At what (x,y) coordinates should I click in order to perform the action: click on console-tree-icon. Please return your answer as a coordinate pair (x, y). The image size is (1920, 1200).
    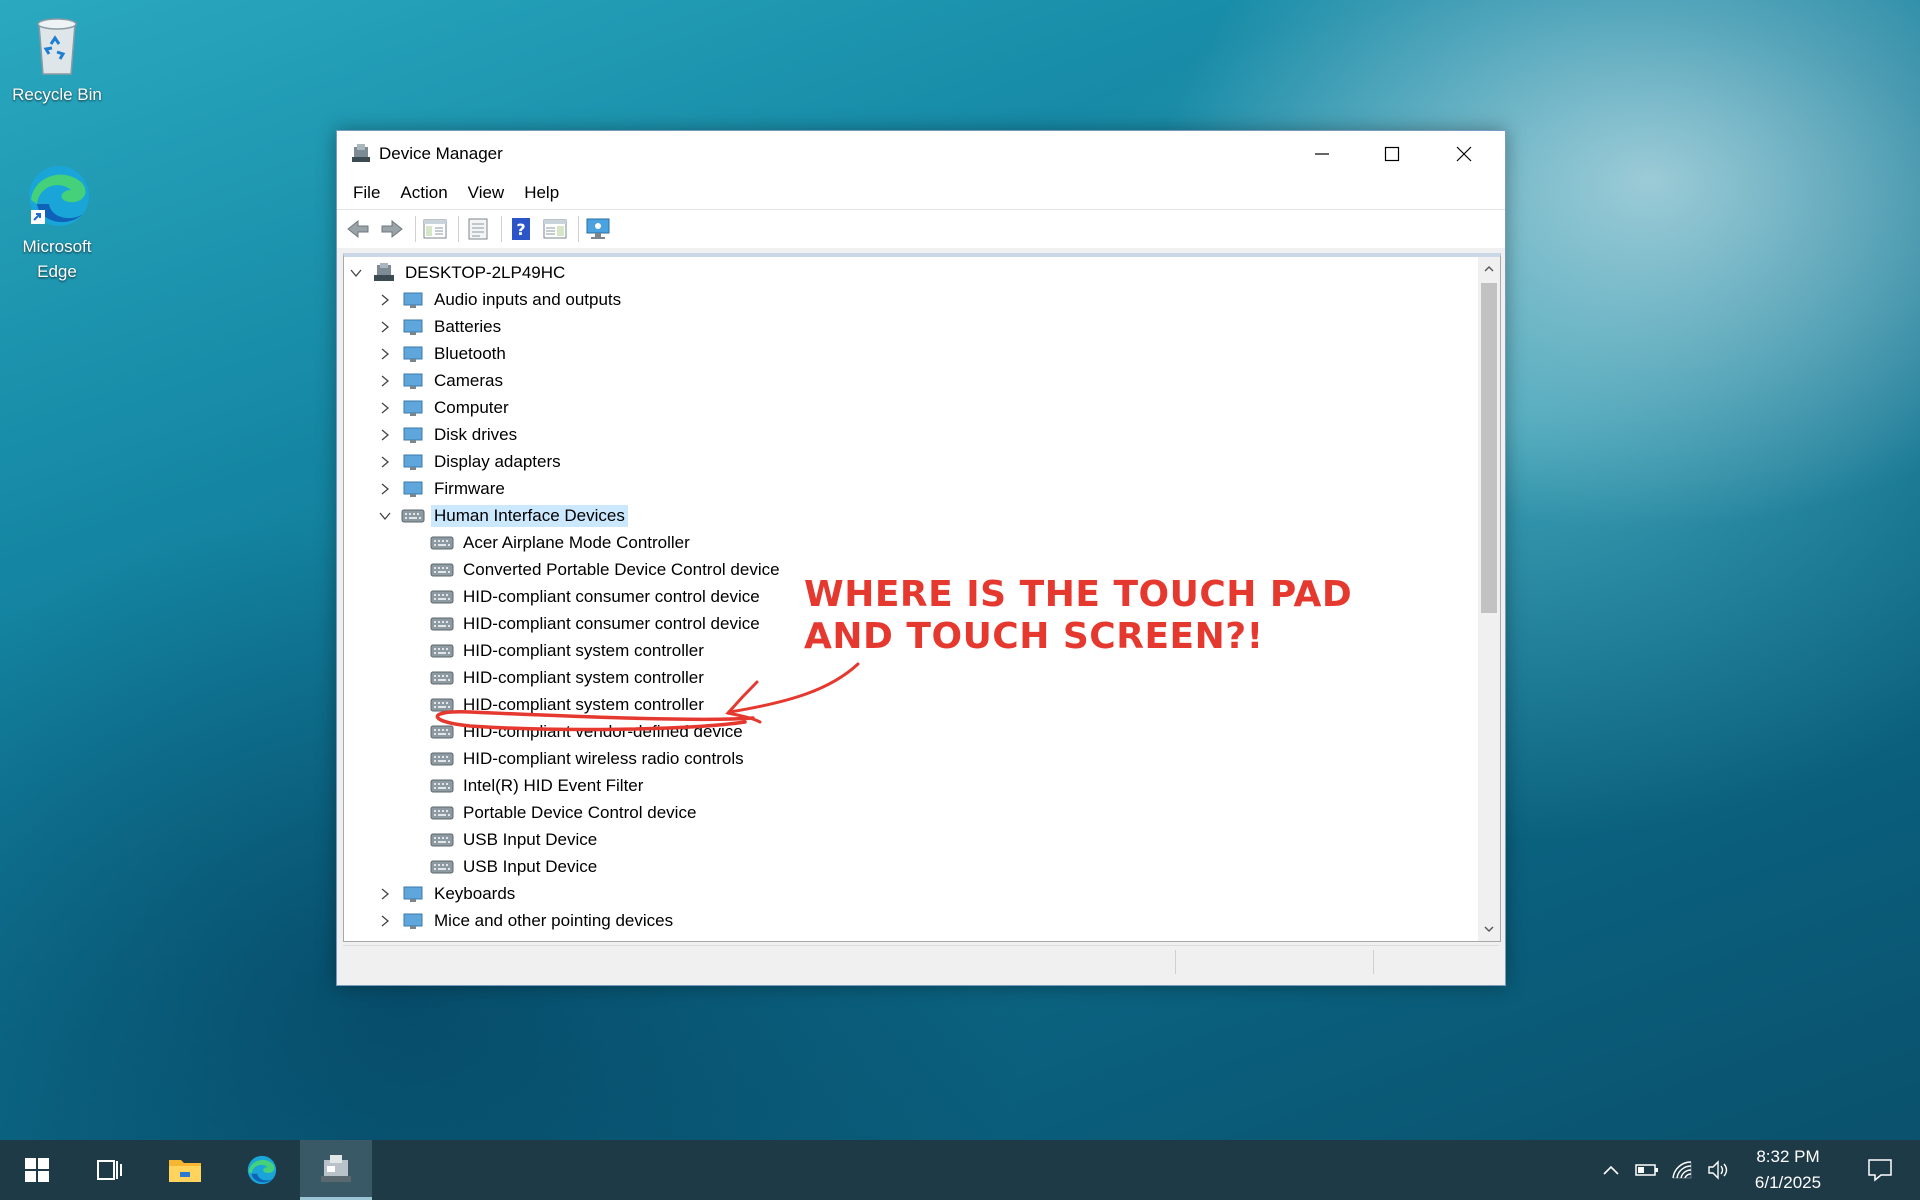
    Looking at the image, I should click on (435, 229).